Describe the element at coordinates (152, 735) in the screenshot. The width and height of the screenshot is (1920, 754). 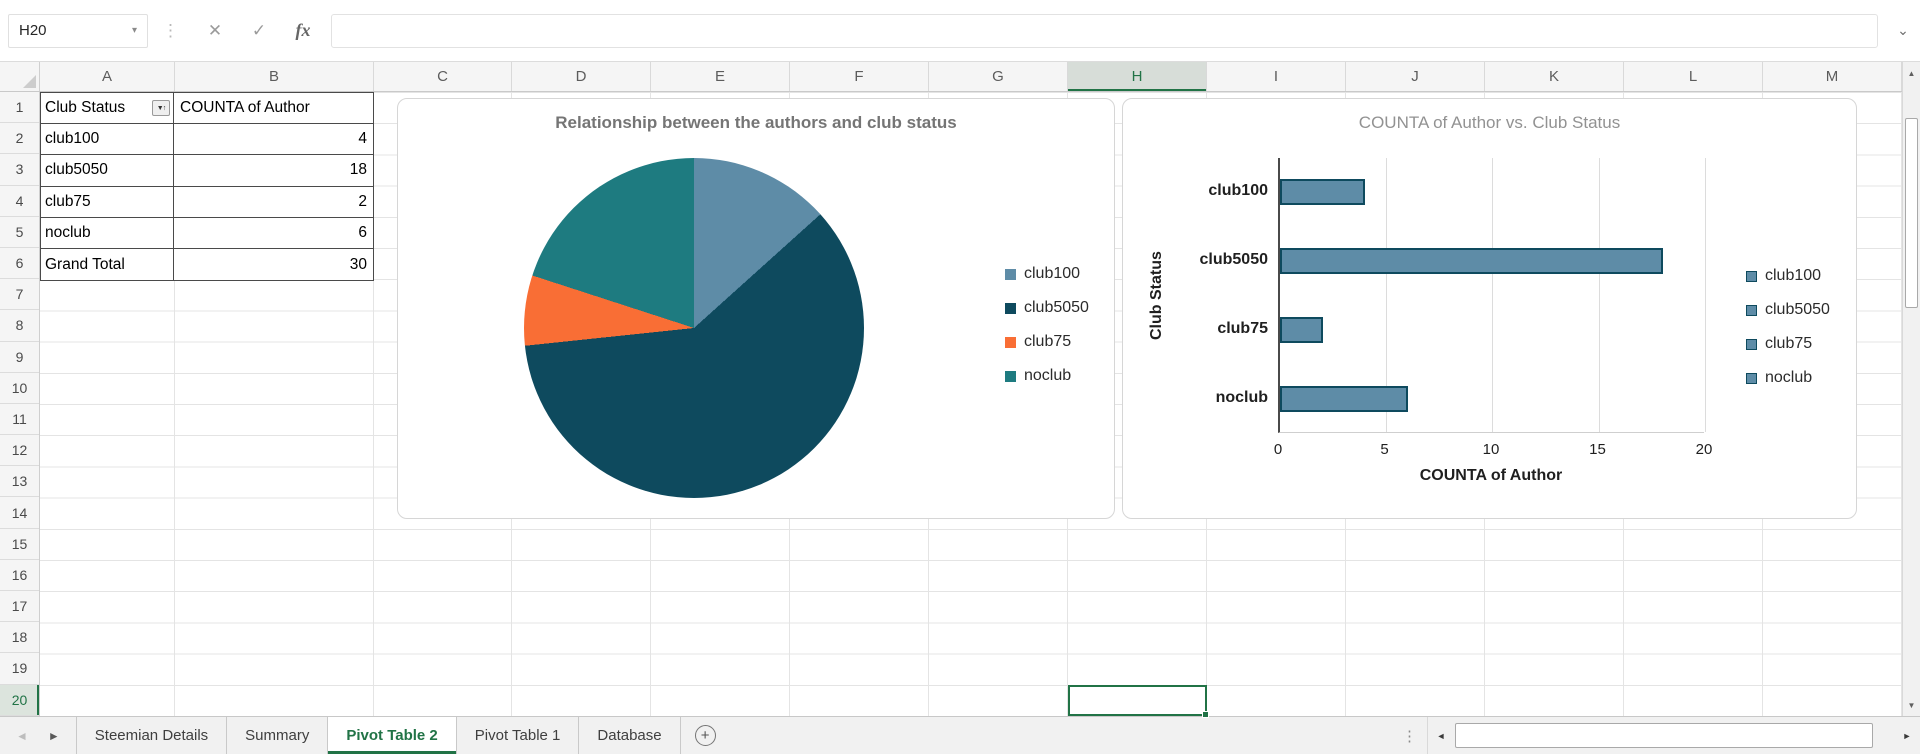
I see `sheet-tab-steemian-details: Steemian Details` at that location.